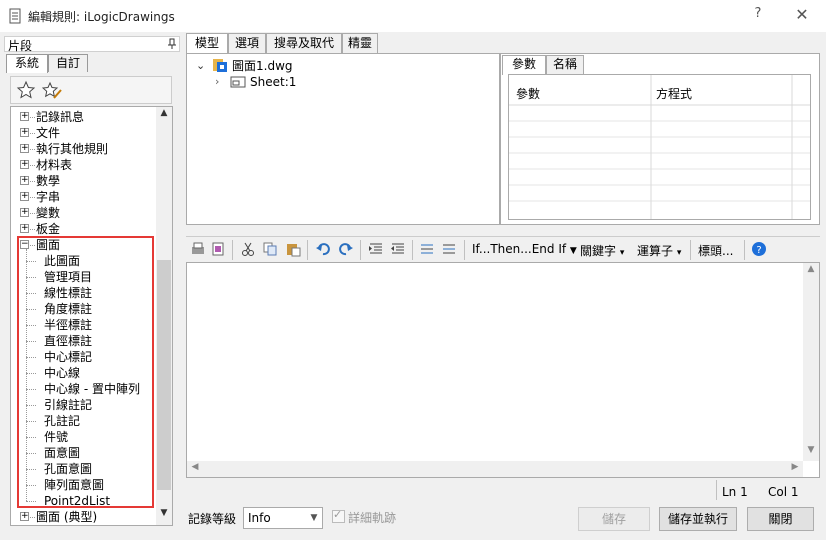 This screenshot has width=826, height=540. What do you see at coordinates (67, 517) in the screenshot?
I see `tree-item-label: 圖面 (典型)` at bounding box center [67, 517].